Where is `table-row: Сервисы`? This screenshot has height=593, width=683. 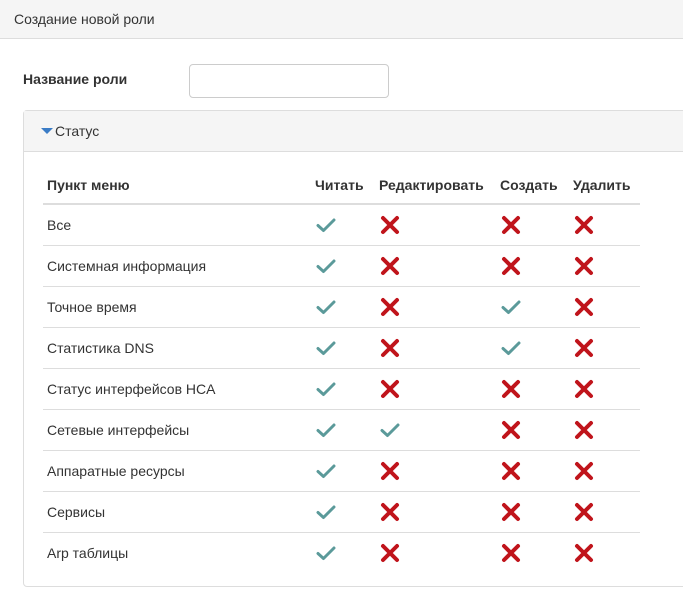 table-row: Сервисы is located at coordinates (341, 511).